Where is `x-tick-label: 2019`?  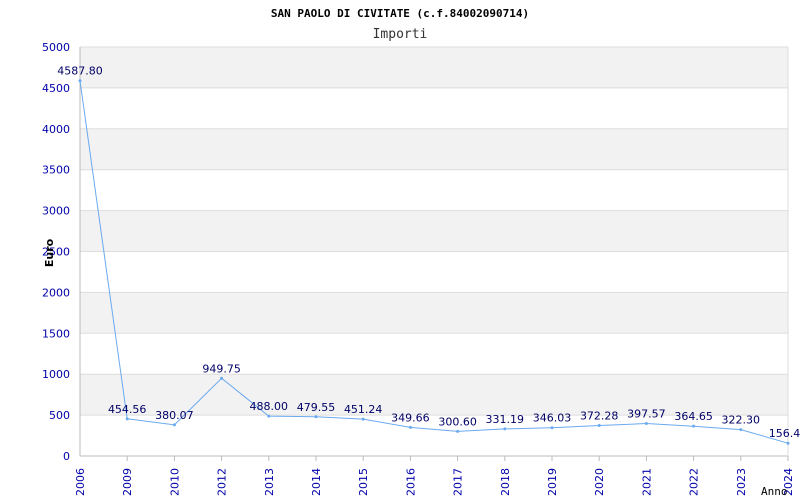 x-tick-label: 2019 is located at coordinates (552, 482).